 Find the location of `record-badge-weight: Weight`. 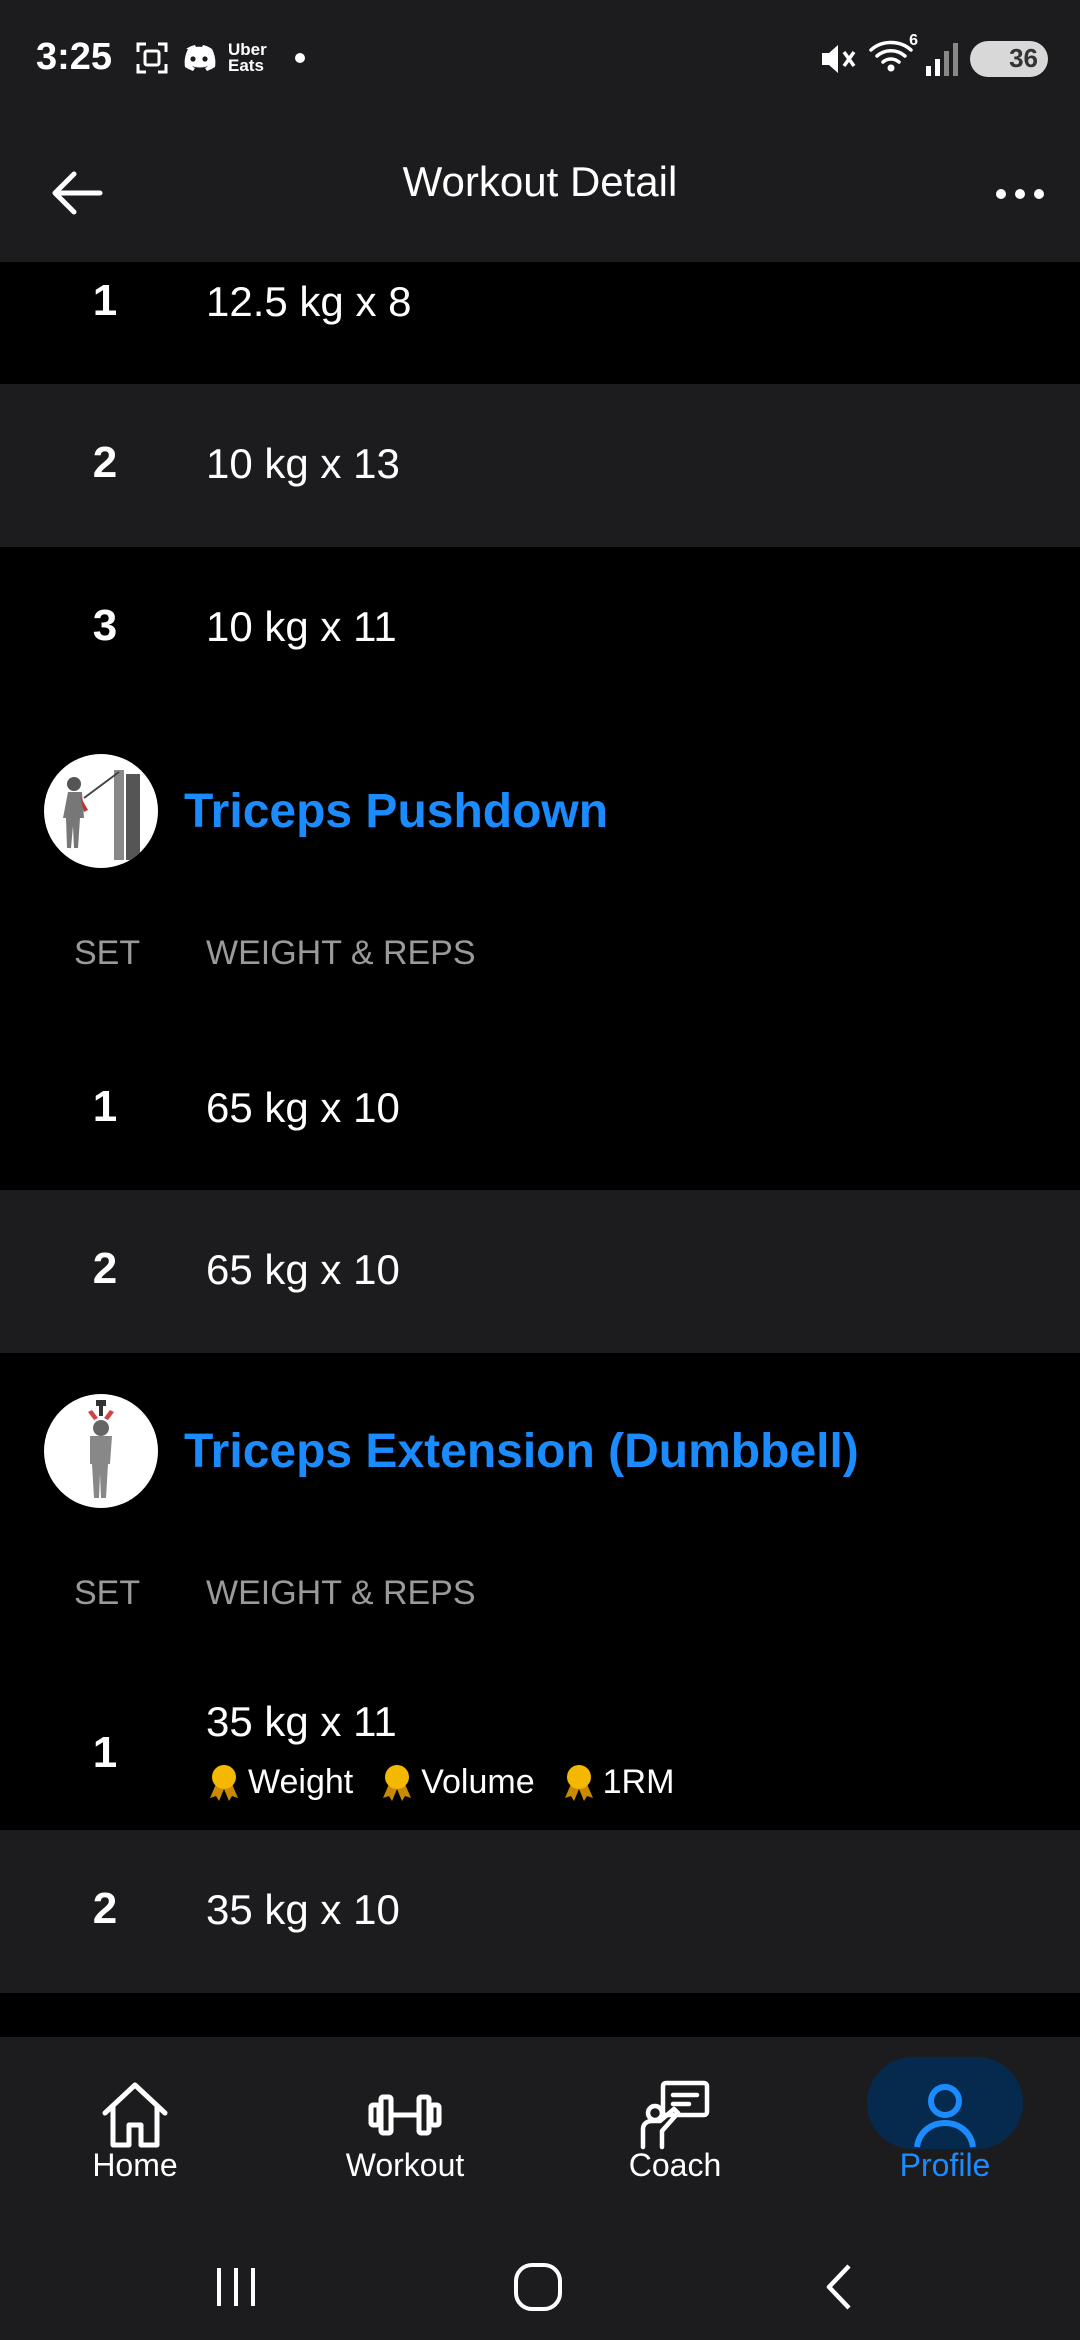

record-badge-weight: Weight is located at coordinates (279, 1782).